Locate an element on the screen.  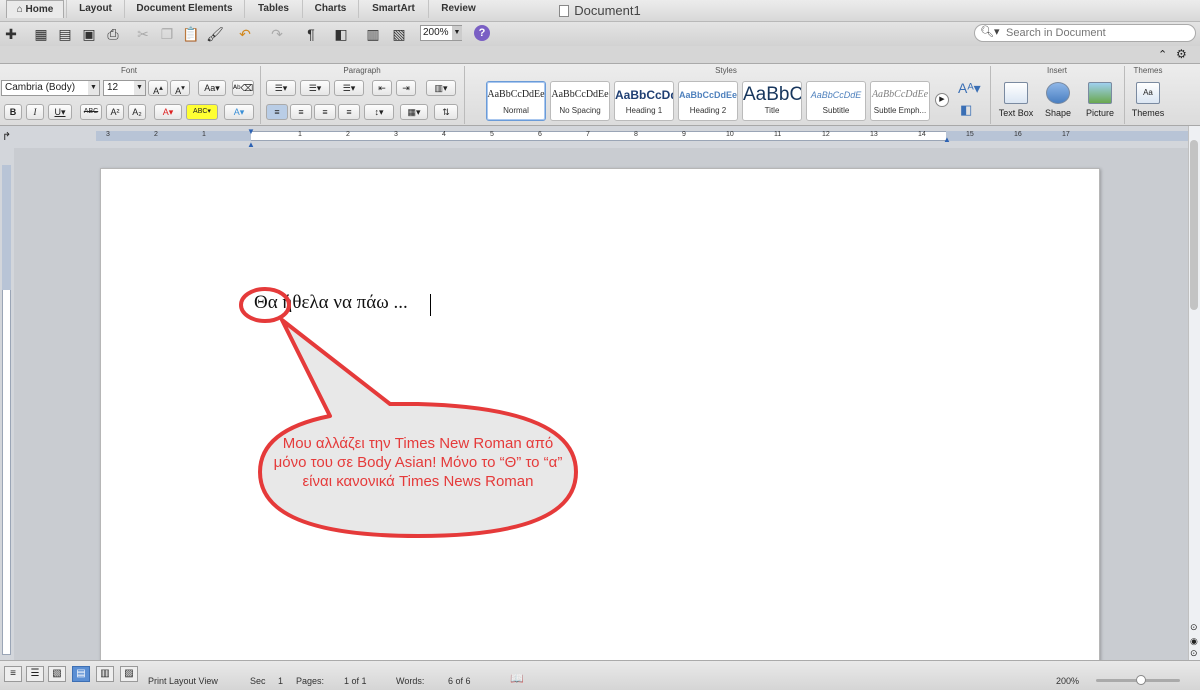
focus-view-button: ▨ is located at coordinates (129, 674).